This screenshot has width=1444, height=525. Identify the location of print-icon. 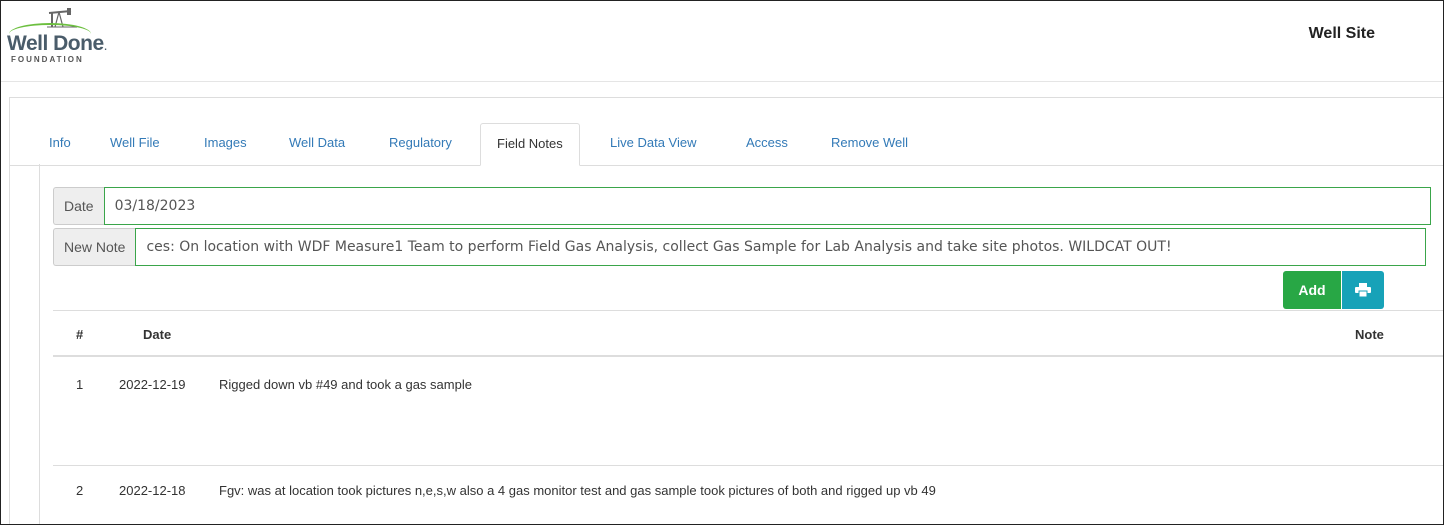
(1363, 290).